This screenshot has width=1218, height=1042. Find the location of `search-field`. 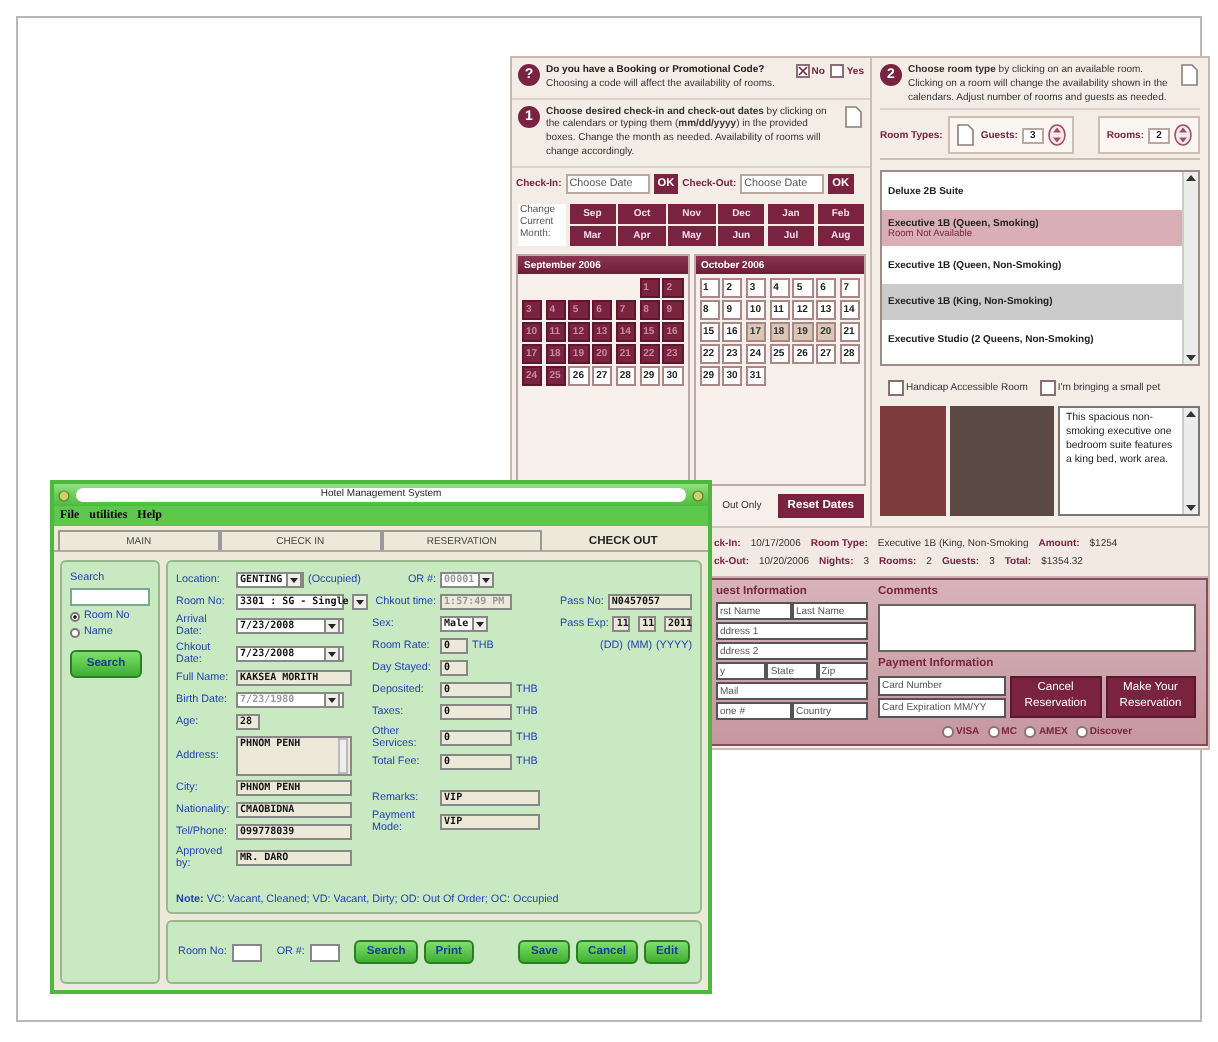

search-field is located at coordinates (110, 597).